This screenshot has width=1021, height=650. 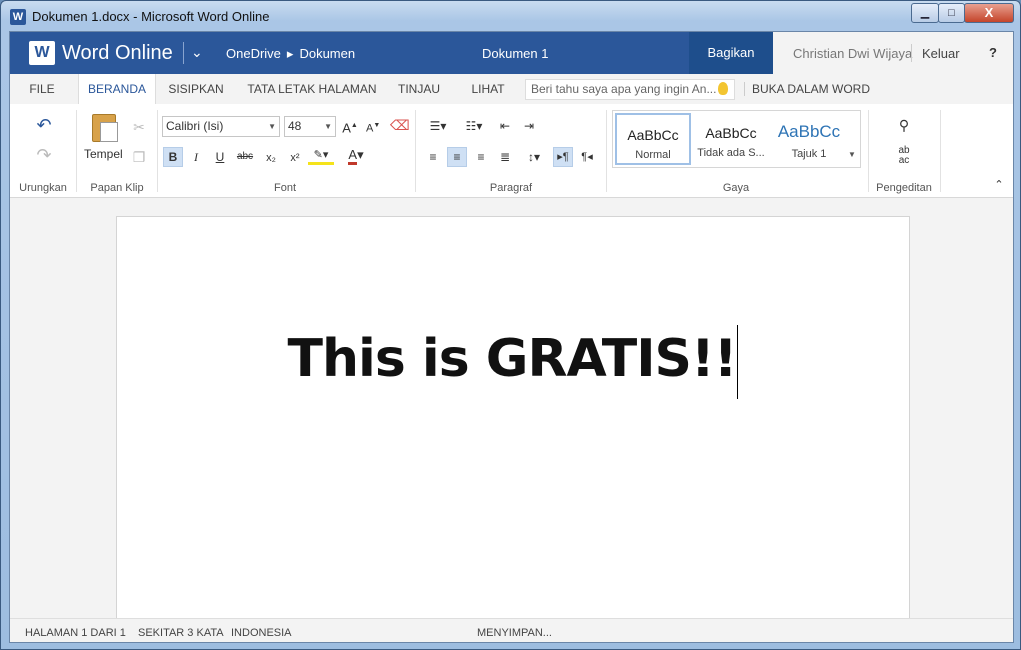 I want to click on tab-beranda: BERANDA, so click(x=117, y=89).